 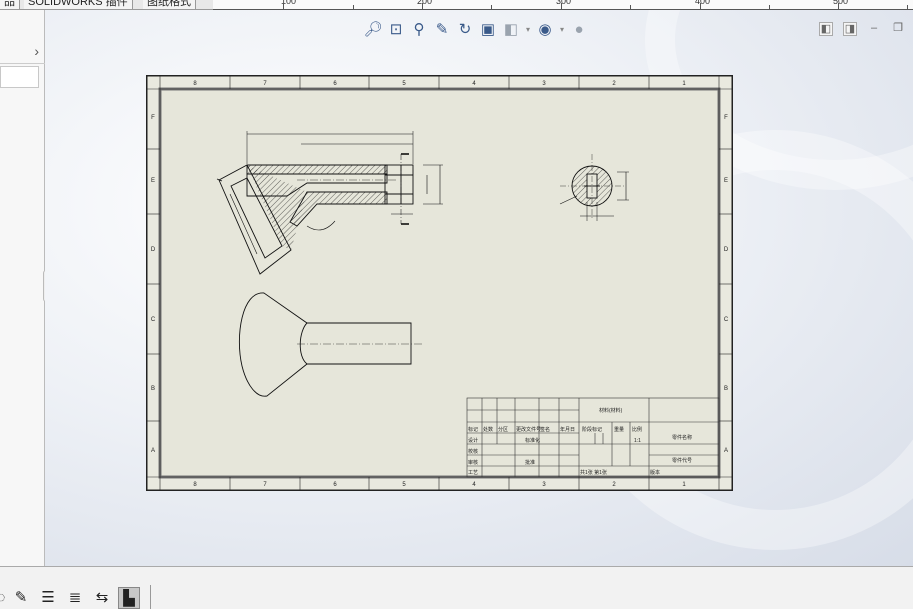 What do you see at coordinates (874, 29) in the screenshot?
I see `minimize-icon: –` at bounding box center [874, 29].